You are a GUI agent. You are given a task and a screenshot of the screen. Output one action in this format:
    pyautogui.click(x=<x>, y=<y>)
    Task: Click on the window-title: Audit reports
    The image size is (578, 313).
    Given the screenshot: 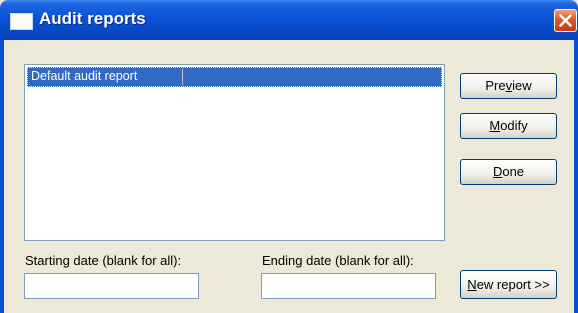 What is the action you would take?
    pyautogui.click(x=92, y=18)
    